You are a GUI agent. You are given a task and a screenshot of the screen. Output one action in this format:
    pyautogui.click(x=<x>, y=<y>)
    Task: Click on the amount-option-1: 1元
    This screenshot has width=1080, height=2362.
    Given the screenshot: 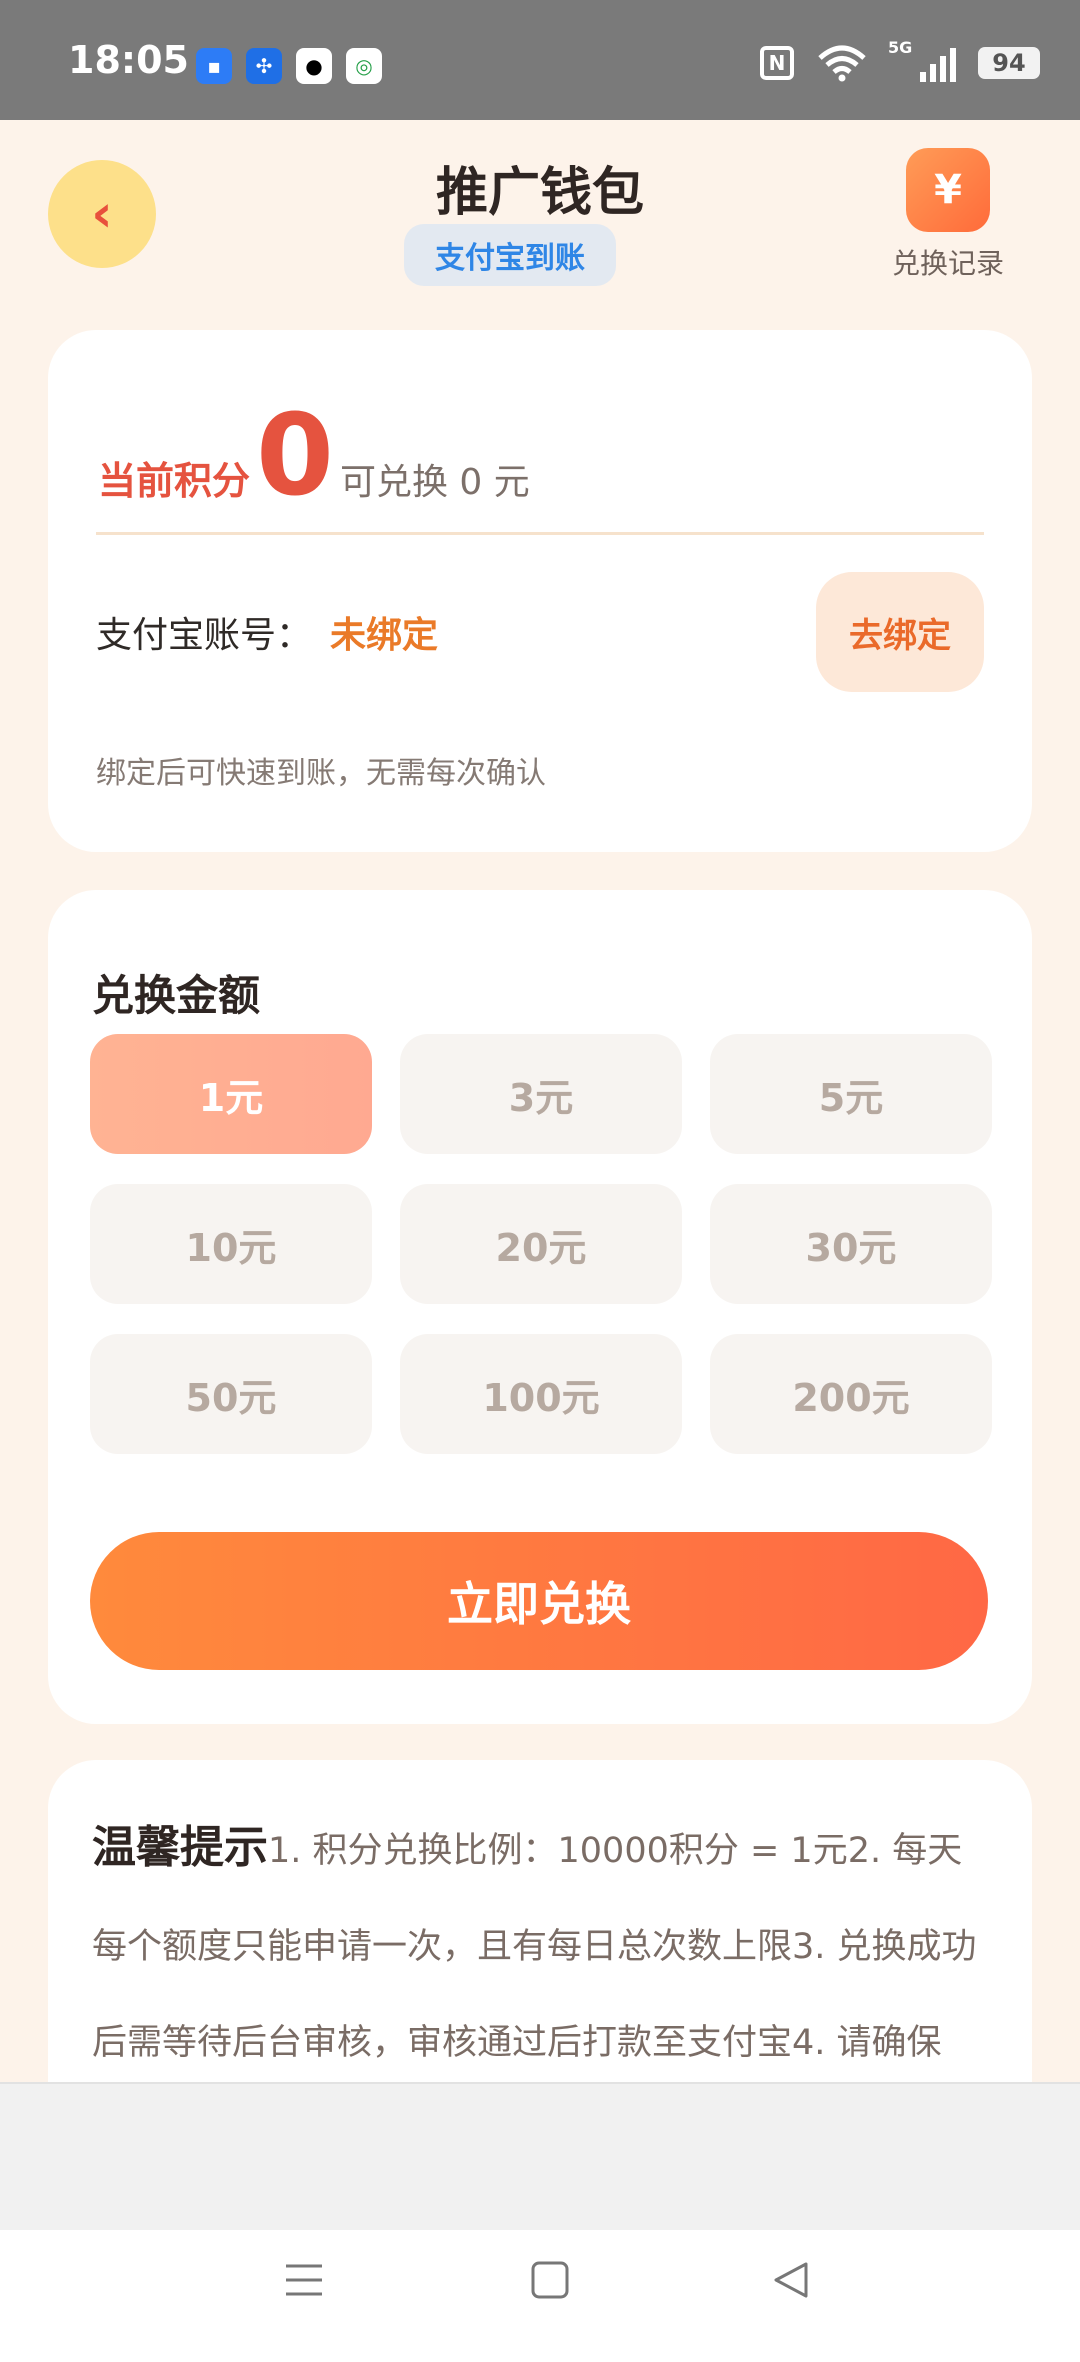 What is the action you would take?
    pyautogui.click(x=231, y=1094)
    